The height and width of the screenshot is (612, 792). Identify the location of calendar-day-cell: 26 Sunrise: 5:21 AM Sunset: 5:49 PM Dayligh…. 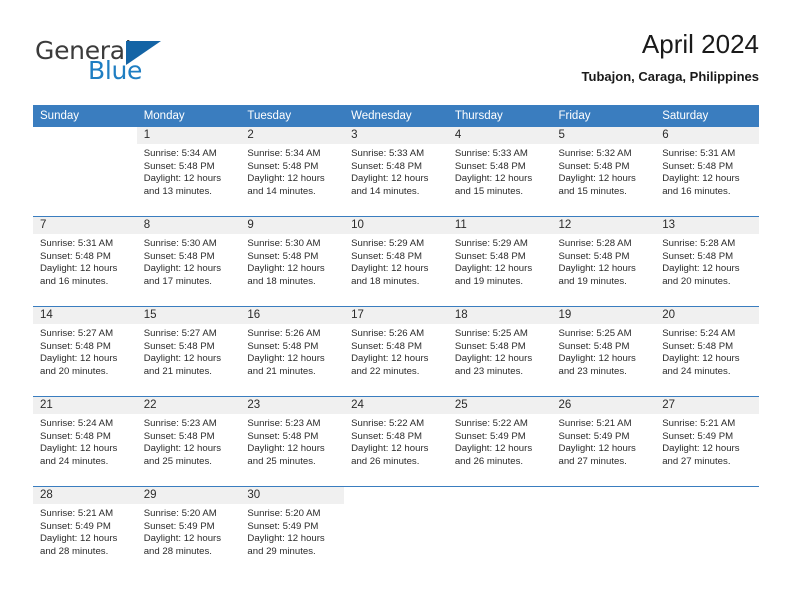
(603, 441).